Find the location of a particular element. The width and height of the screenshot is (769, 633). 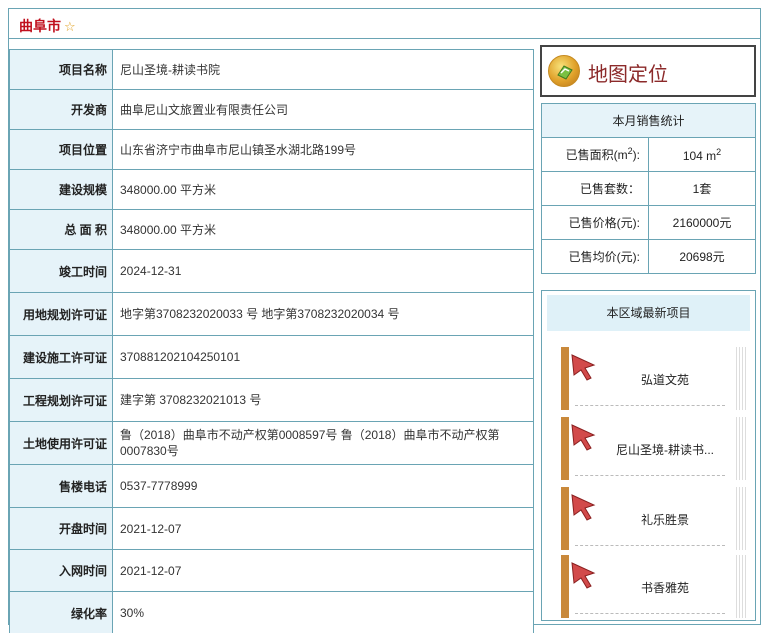

sold-area-value: 104 m2 is located at coordinates (702, 154).